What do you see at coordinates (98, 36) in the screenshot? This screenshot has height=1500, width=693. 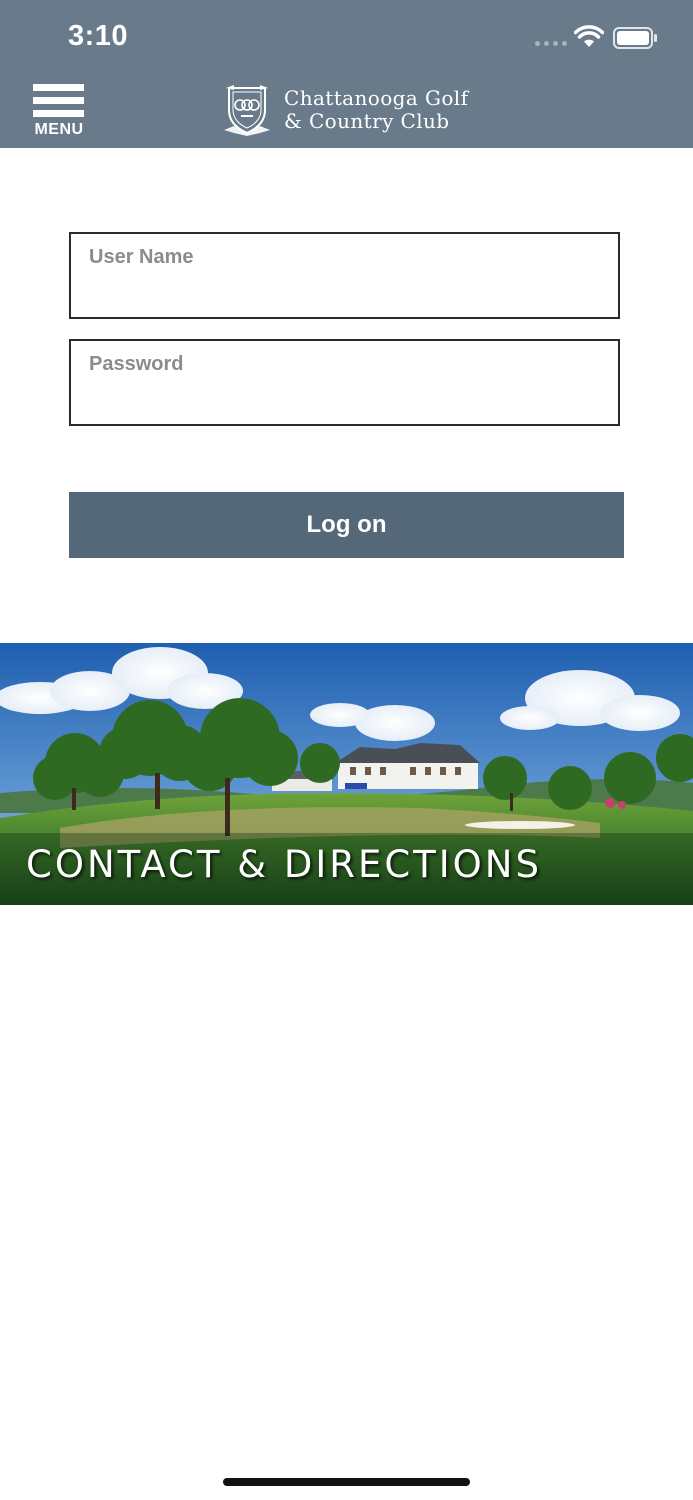 I see `status-time: 3:10` at bounding box center [98, 36].